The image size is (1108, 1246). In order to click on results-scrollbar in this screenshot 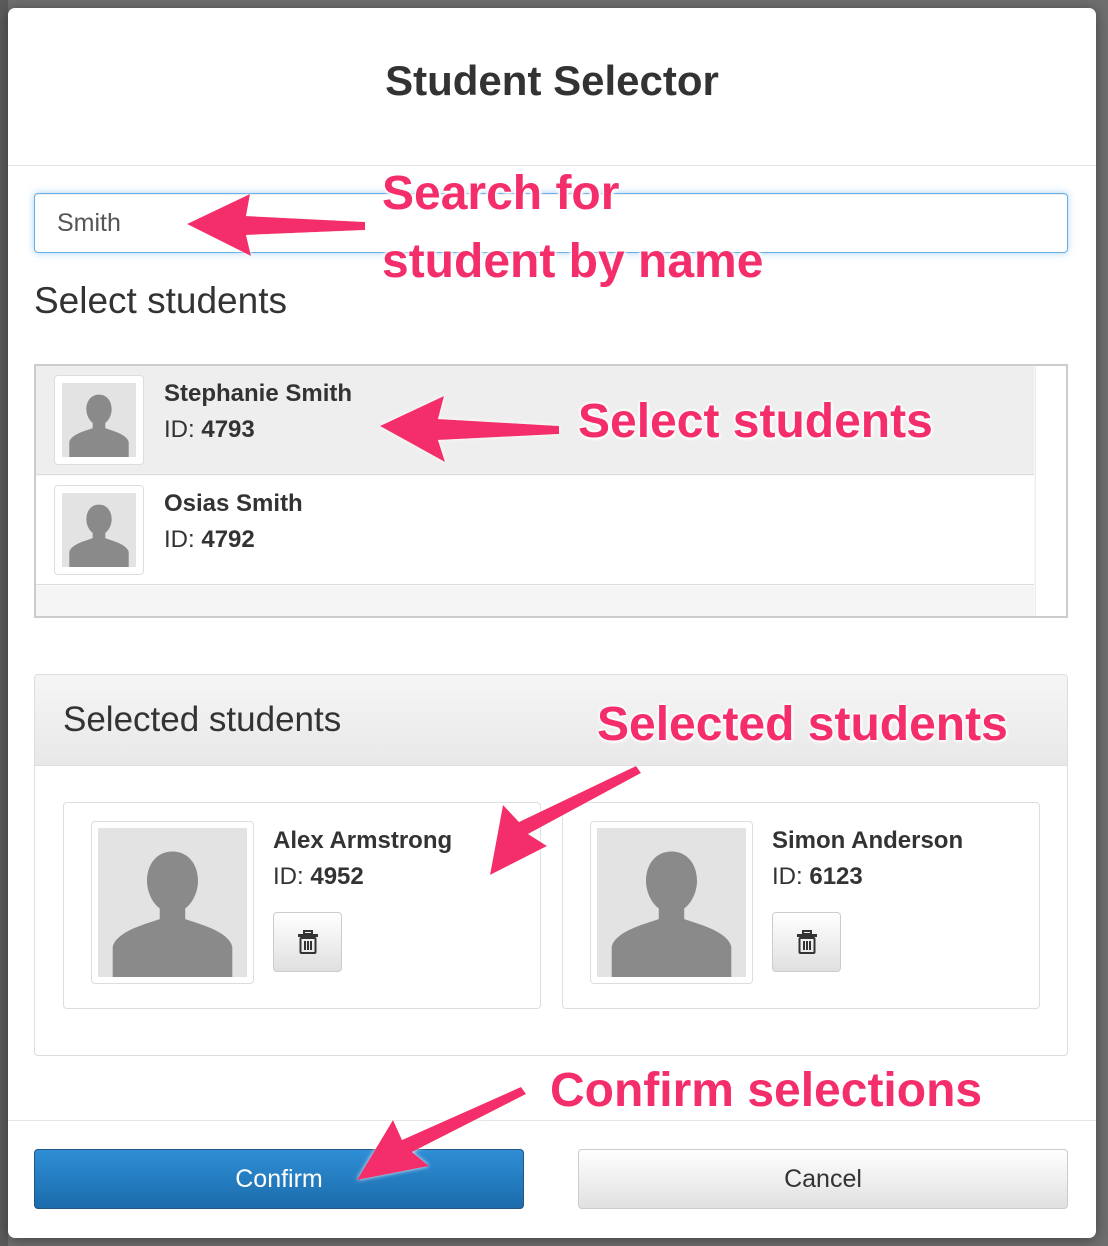, I will do `click(1050, 491)`.